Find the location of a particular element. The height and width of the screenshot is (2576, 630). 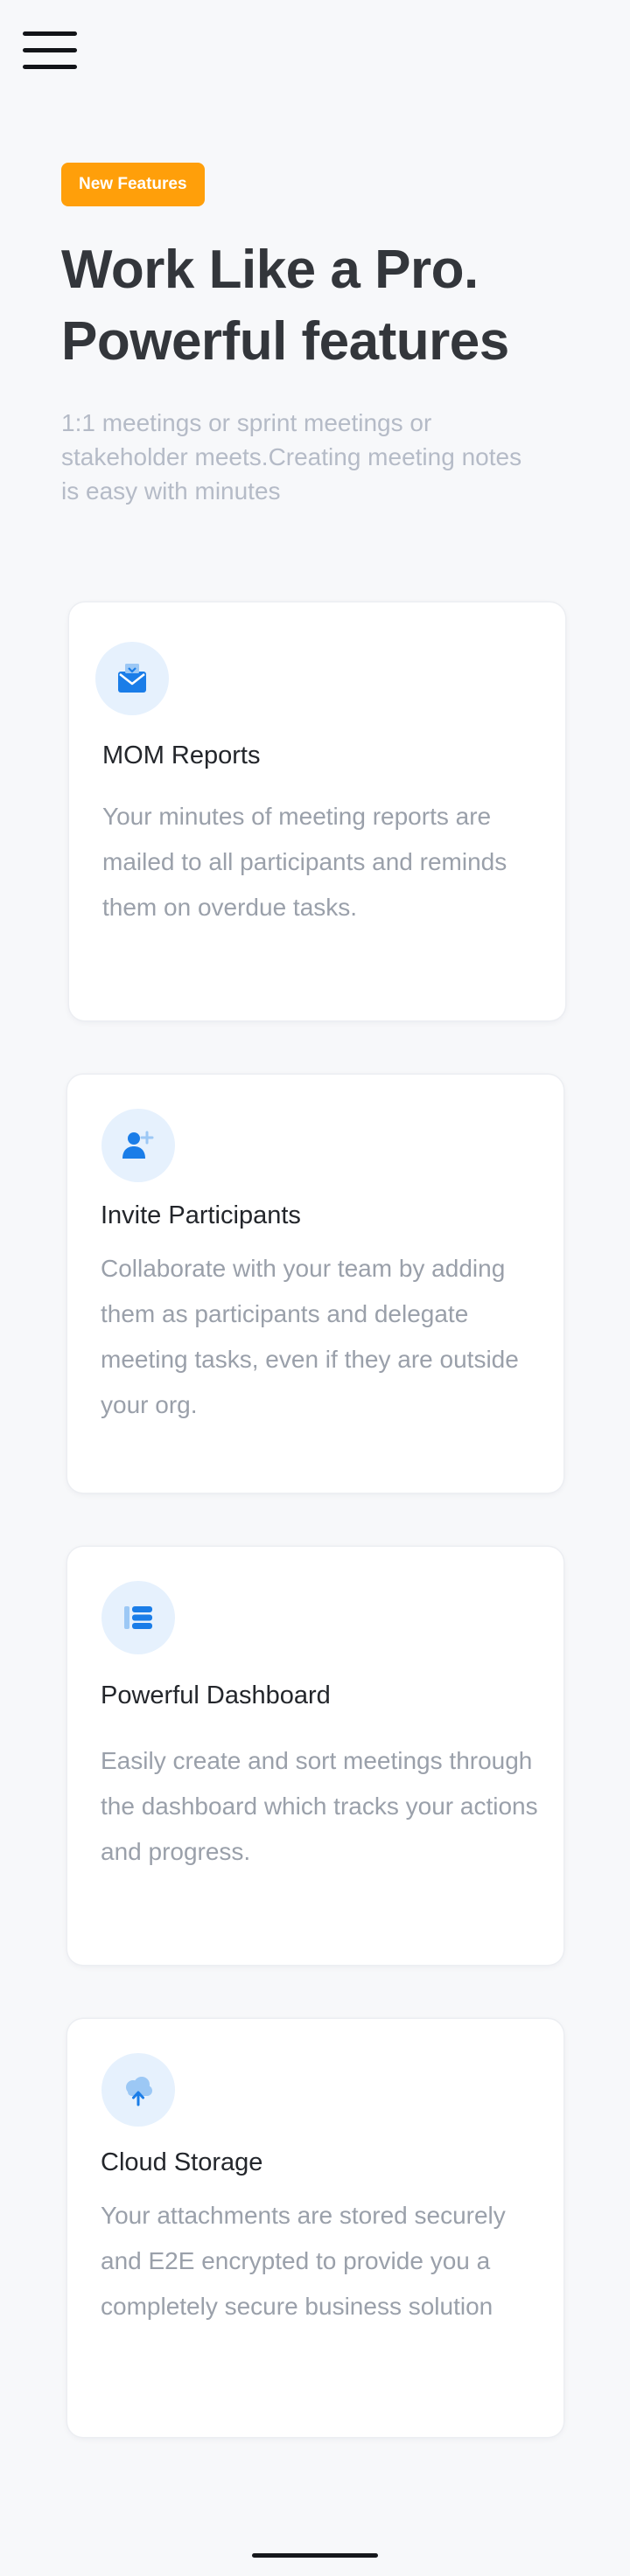

feature-title: MOM Reports is located at coordinates (181, 755).